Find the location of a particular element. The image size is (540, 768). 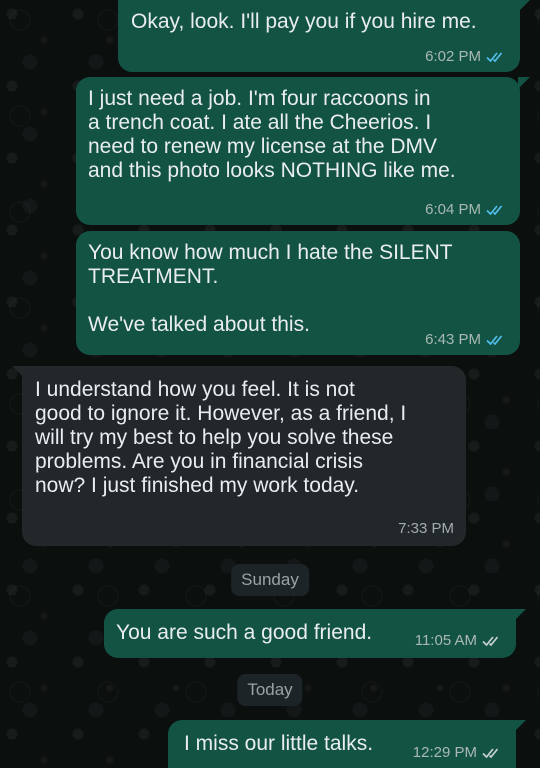

message-time: 11:05 AM is located at coordinates (445, 640).